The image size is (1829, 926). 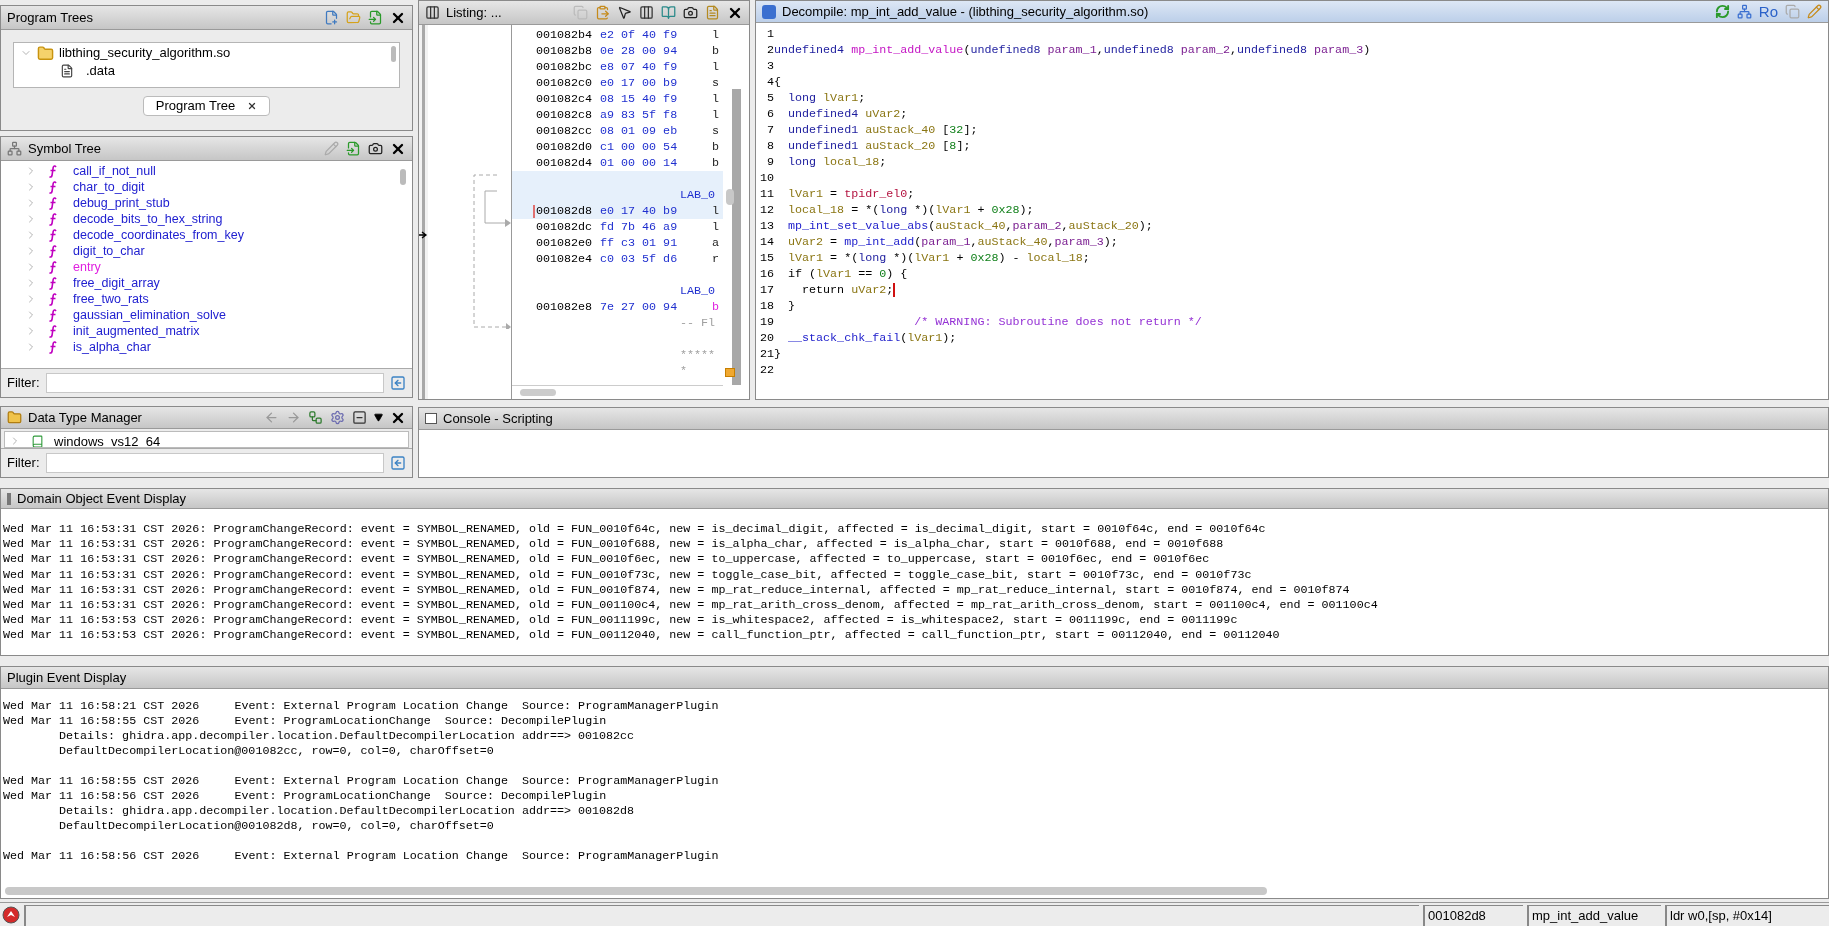 What do you see at coordinates (766, 242) in the screenshot?
I see `line-number: 14` at bounding box center [766, 242].